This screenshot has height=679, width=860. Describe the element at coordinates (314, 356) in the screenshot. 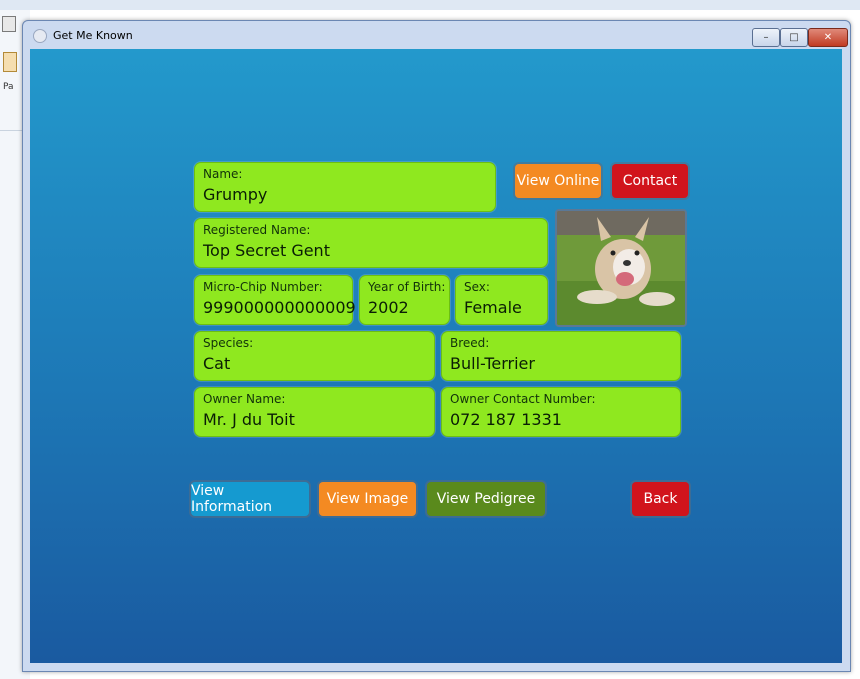

I see `species-card: Species: Cat` at that location.